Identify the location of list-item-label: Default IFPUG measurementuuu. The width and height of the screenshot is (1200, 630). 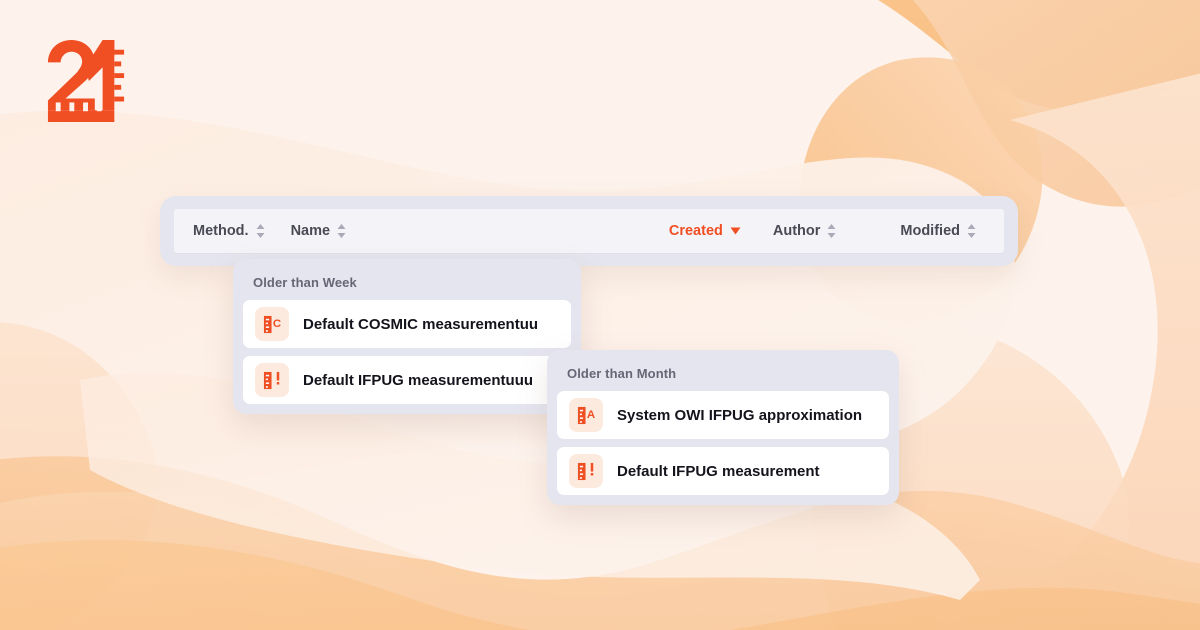
(418, 380).